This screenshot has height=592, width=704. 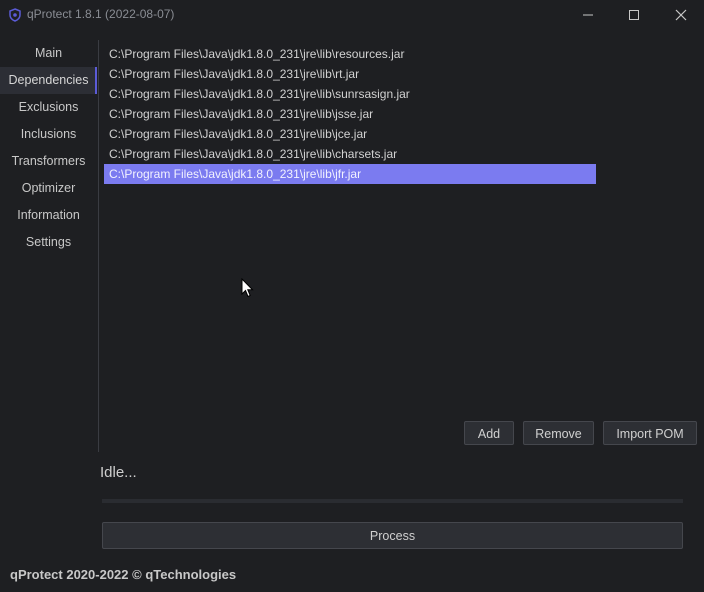 What do you see at coordinates (48, 242) in the screenshot?
I see `sidebar-item-settings: Settings` at bounding box center [48, 242].